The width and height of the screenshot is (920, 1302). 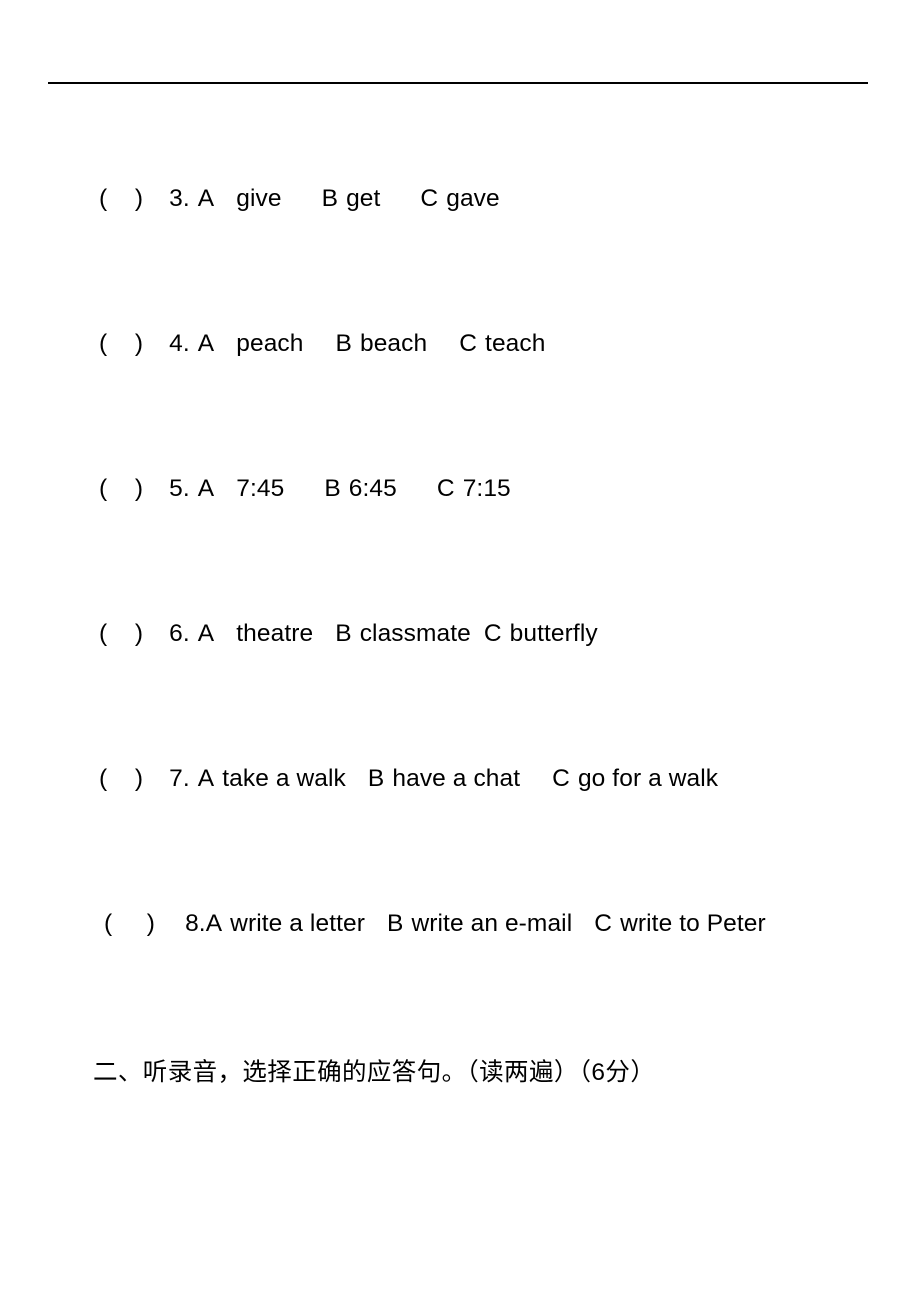 I want to click on question-row-4: ( ) 4. Apeach Bbeach Cteach, so click(x=460, y=399).